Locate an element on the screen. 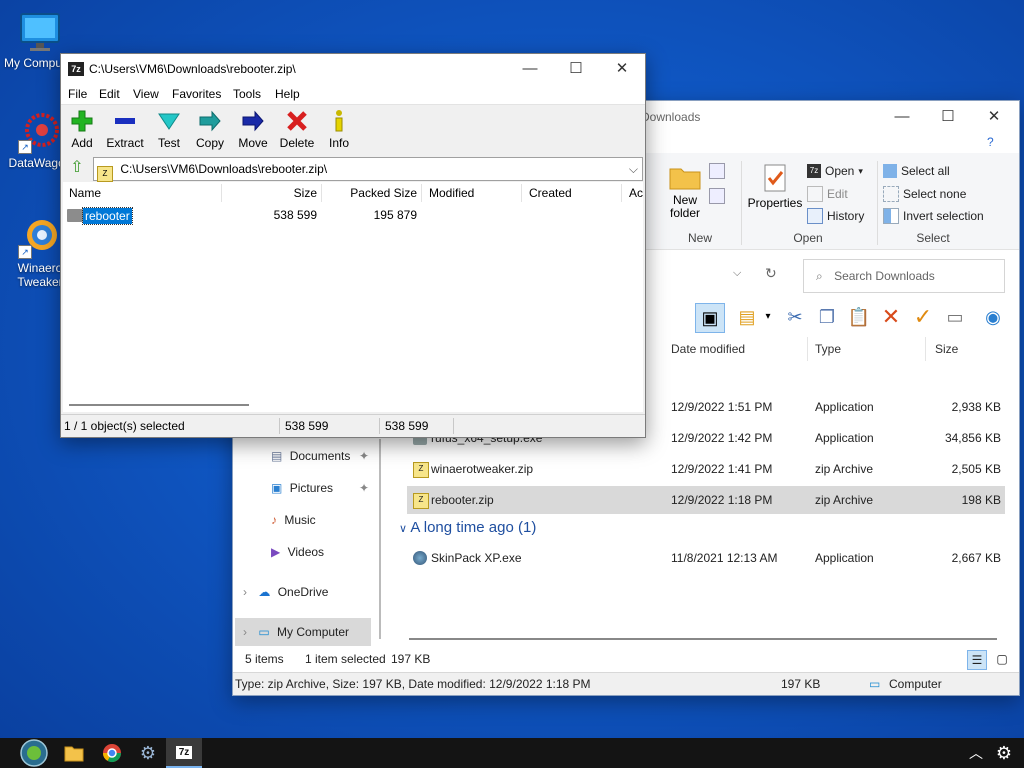  chevron-right-icon: › is located at coordinates (245, 632).